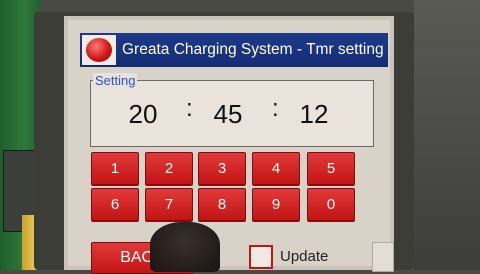 This screenshot has height=274, width=480. I want to click on seconds-value: 12, so click(314, 114).